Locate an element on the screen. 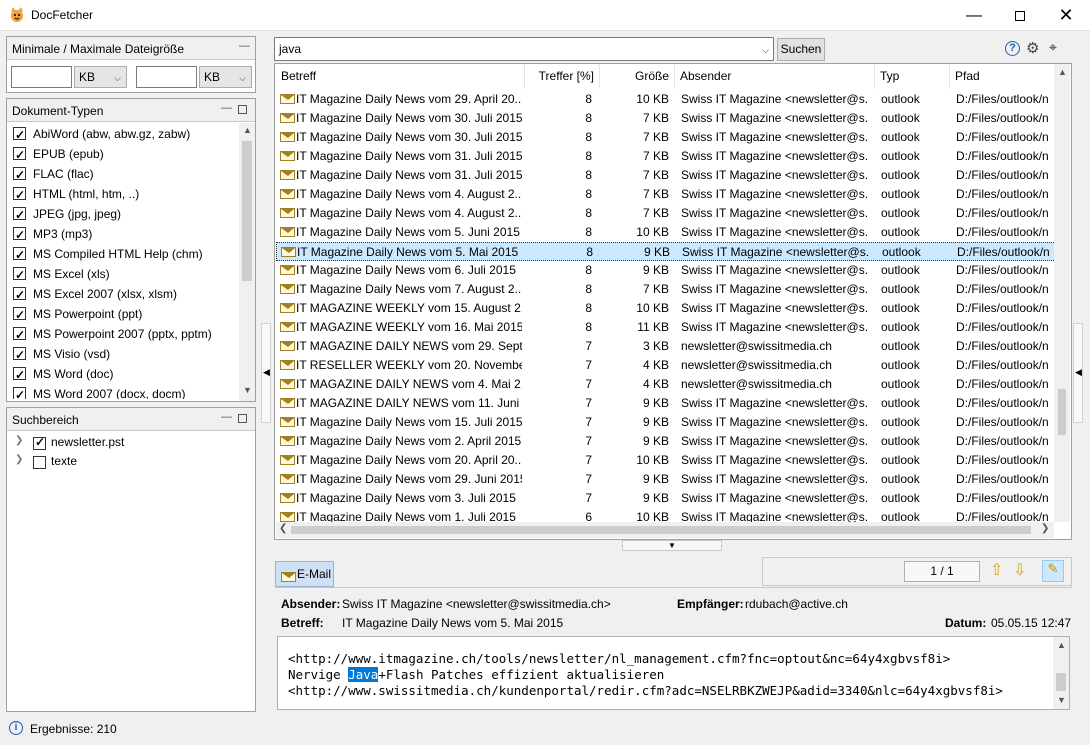  scope-item-texte: texte is located at coordinates (64, 461).